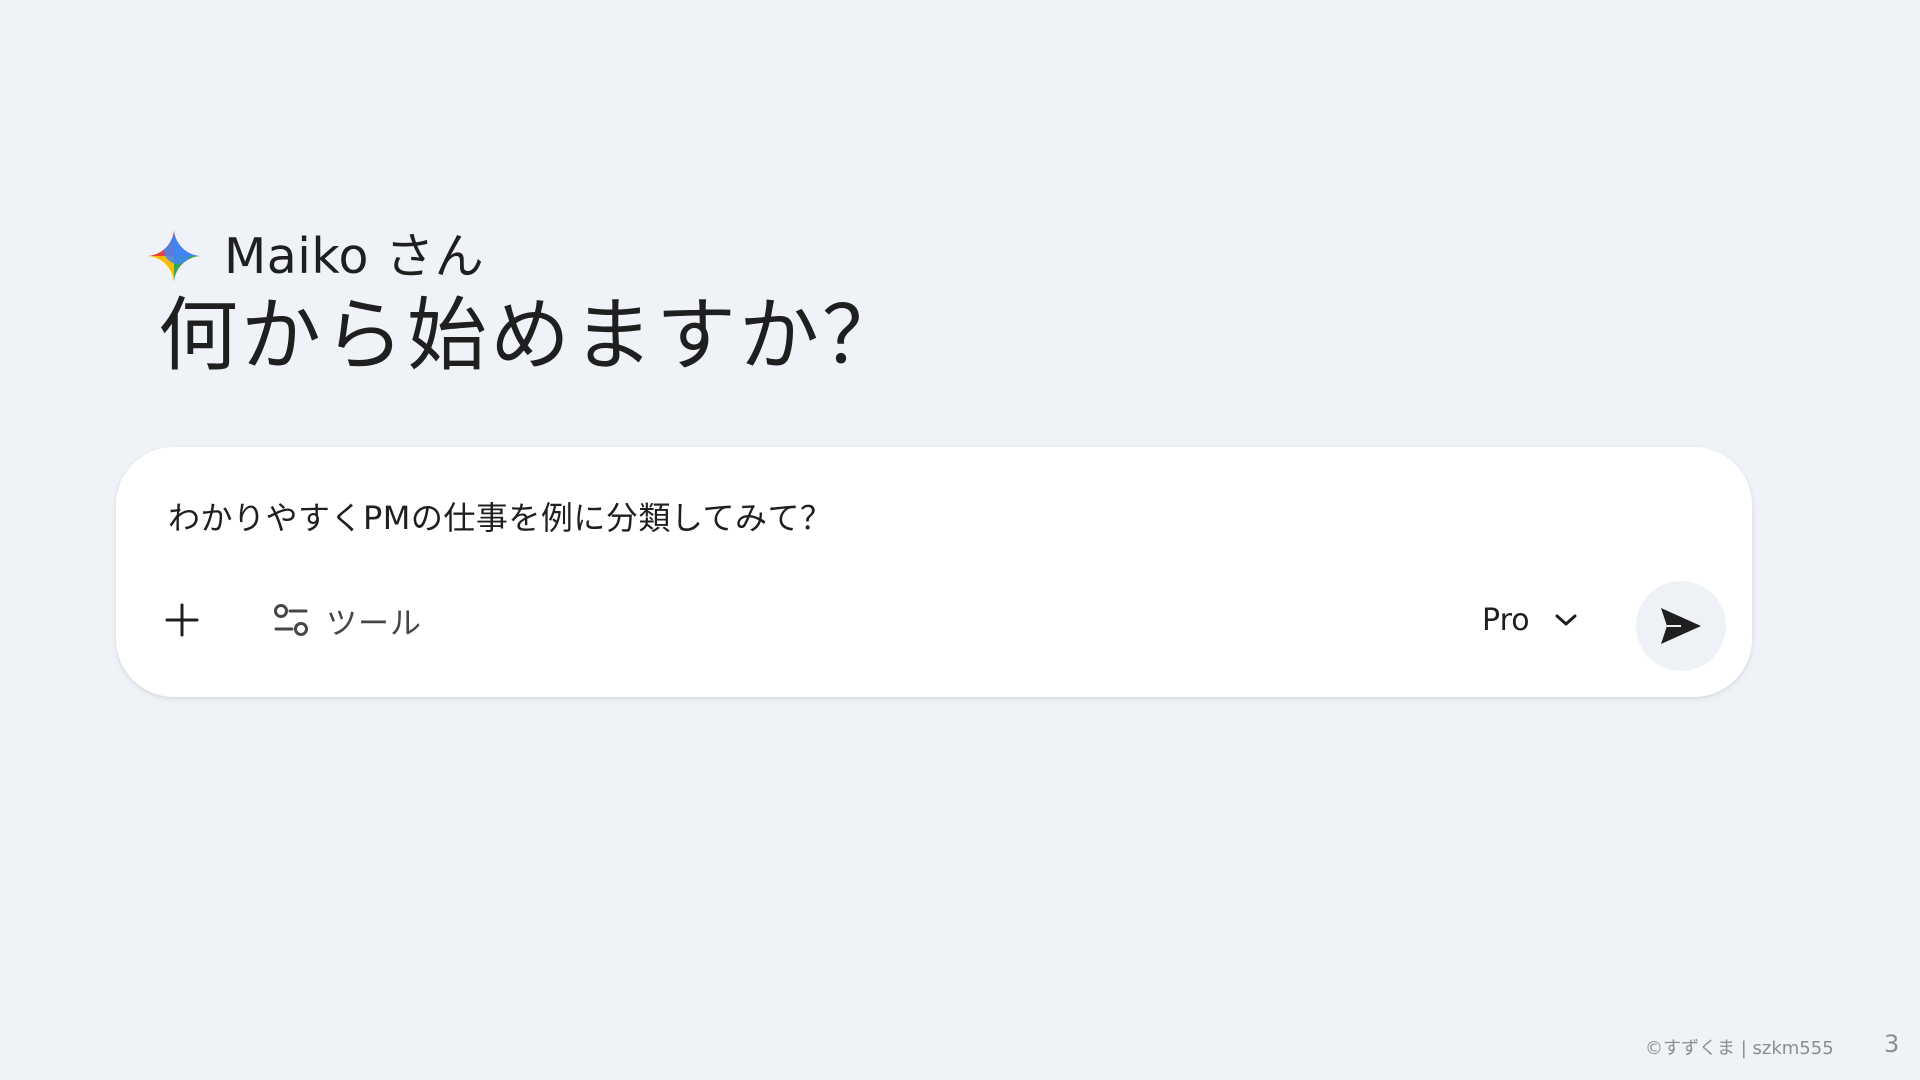 Image resolution: width=1920 pixels, height=1080 pixels. Describe the element at coordinates (174, 256) in the screenshot. I see `sparkle-icon` at that location.